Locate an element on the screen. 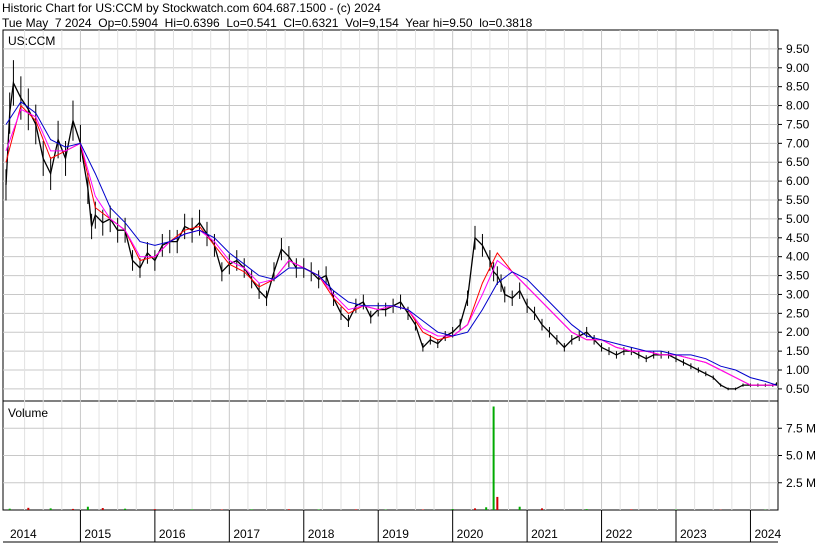  year-label: 2020 is located at coordinates (470, 534).